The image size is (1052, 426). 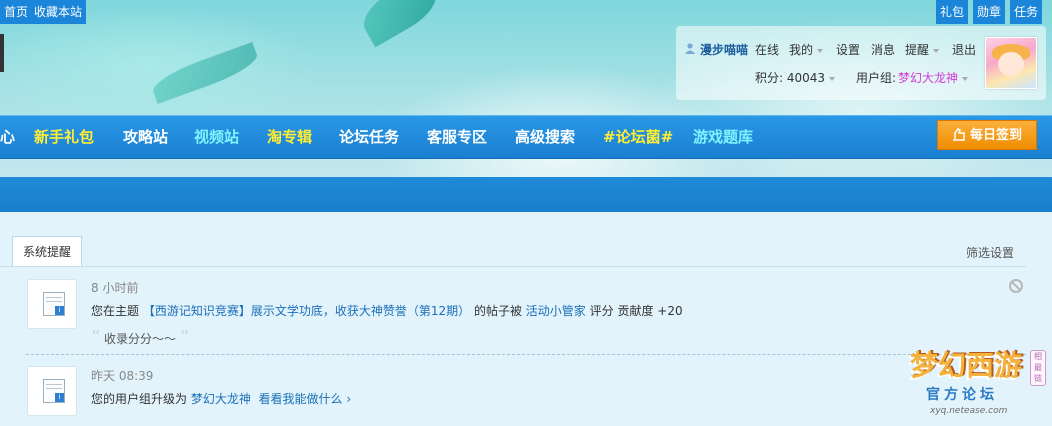 What do you see at coordinates (556, 311) in the screenshot?
I see `notice-user-link: 活动小管家` at bounding box center [556, 311].